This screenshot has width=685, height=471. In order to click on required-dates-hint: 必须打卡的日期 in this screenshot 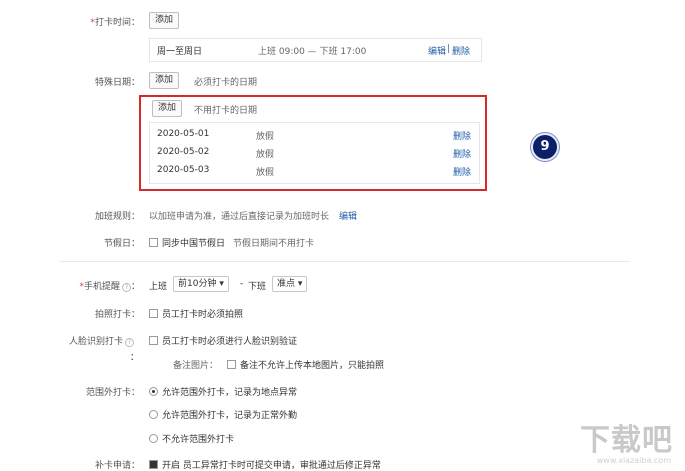, I will do `click(226, 83)`.